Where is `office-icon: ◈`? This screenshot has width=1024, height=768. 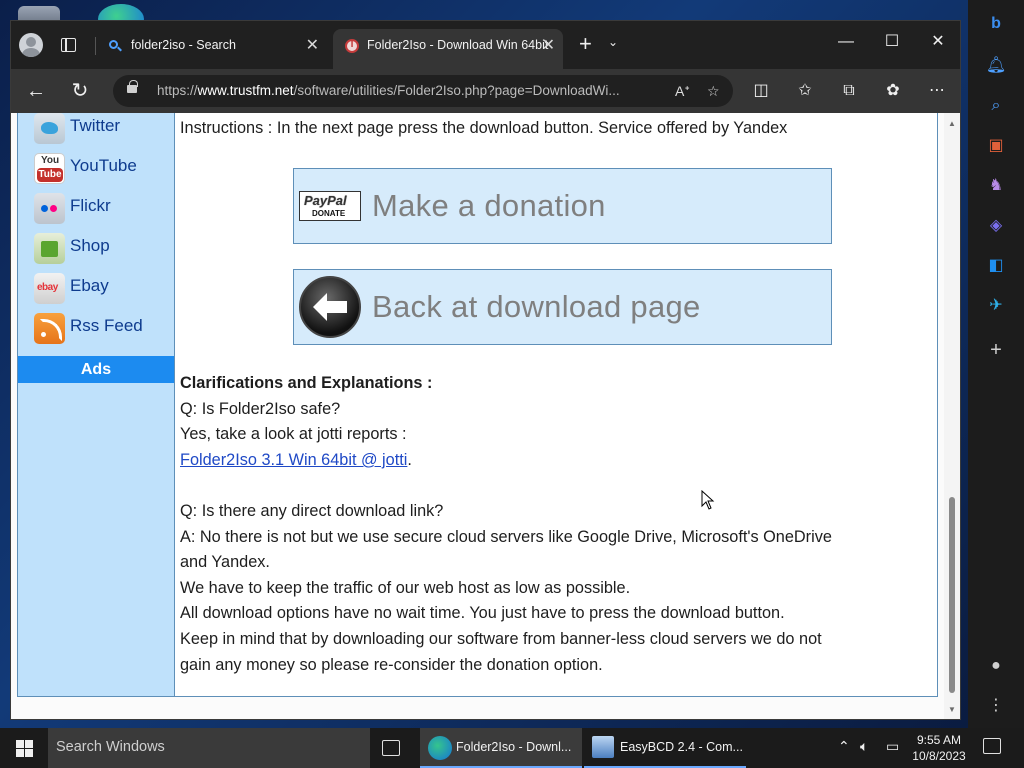 office-icon: ◈ is located at coordinates (996, 226).